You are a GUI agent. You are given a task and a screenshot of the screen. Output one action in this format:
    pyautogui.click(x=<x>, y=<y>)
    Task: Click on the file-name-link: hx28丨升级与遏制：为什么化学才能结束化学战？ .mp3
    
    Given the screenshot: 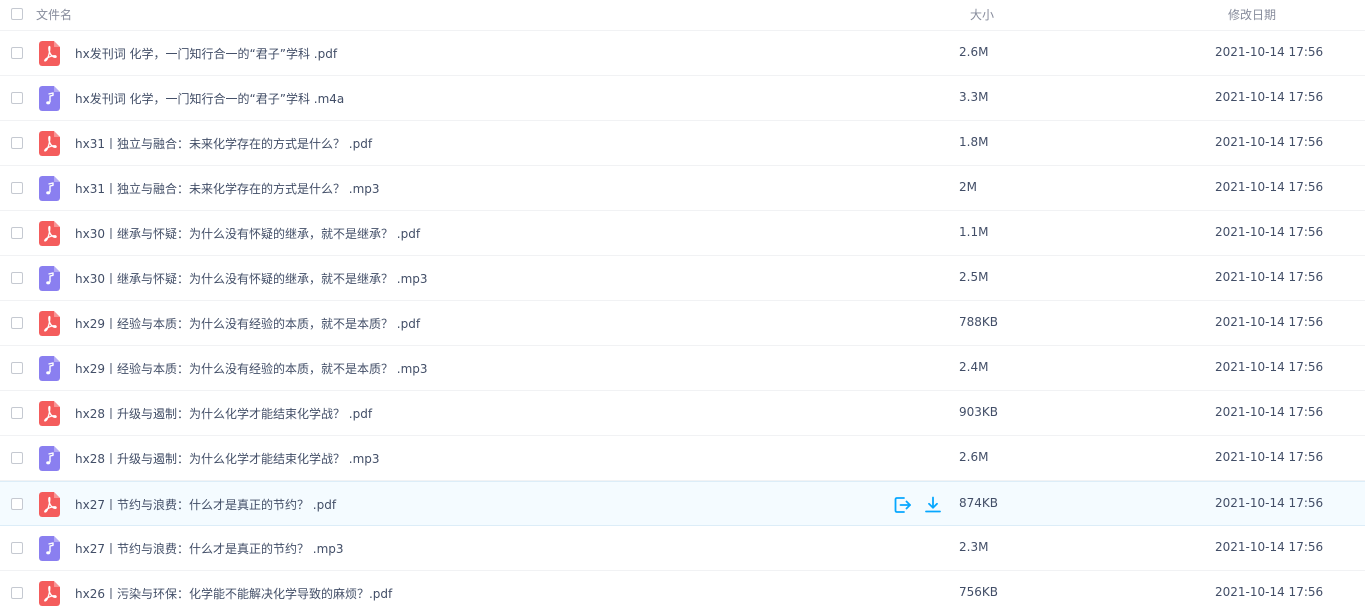 What is the action you would take?
    pyautogui.click(x=227, y=458)
    